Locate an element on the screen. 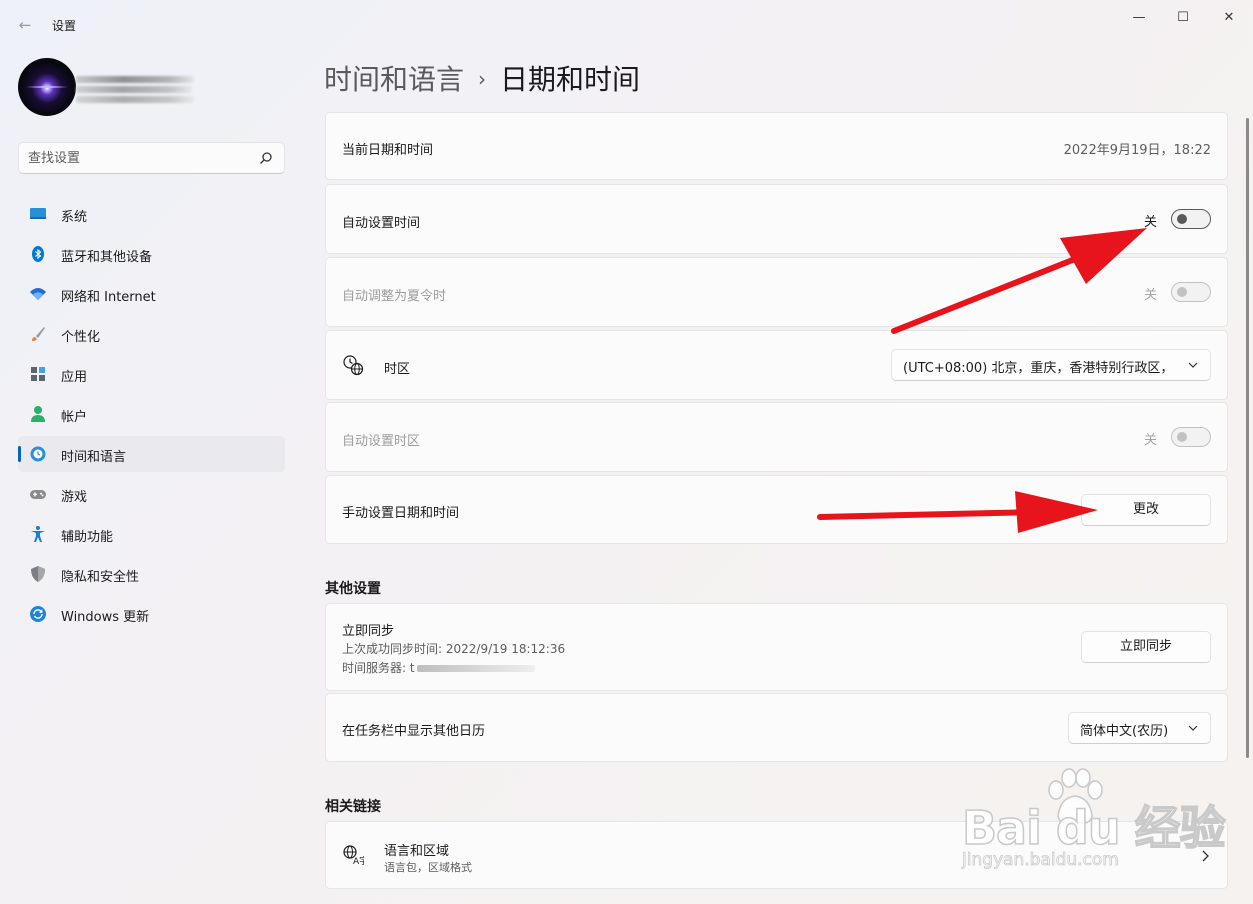 The image size is (1253, 904). monitor-icon is located at coordinates (38, 213).